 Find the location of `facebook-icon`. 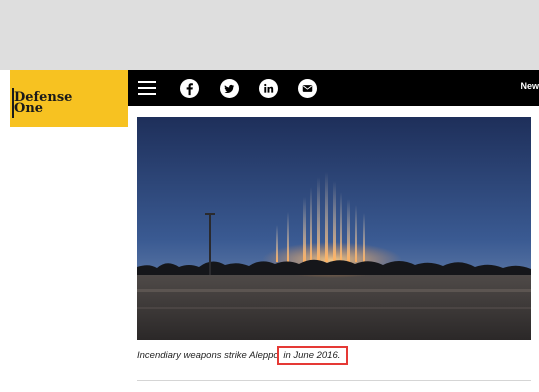

facebook-icon is located at coordinates (189, 88).